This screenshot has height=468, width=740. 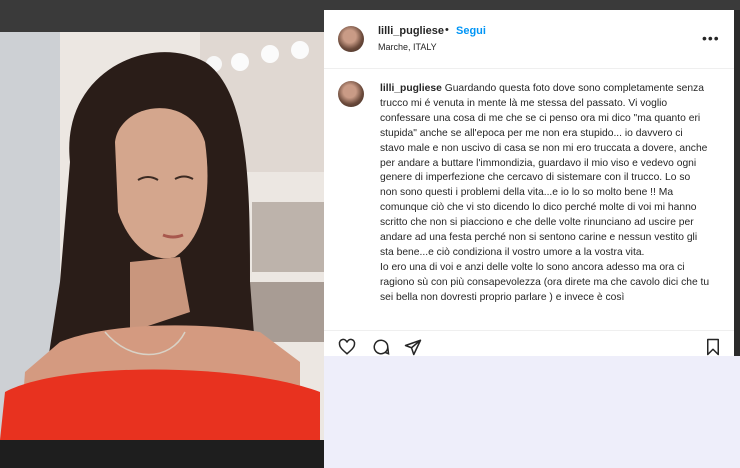 What do you see at coordinates (529, 343) in the screenshot?
I see `action-bar` at bounding box center [529, 343].